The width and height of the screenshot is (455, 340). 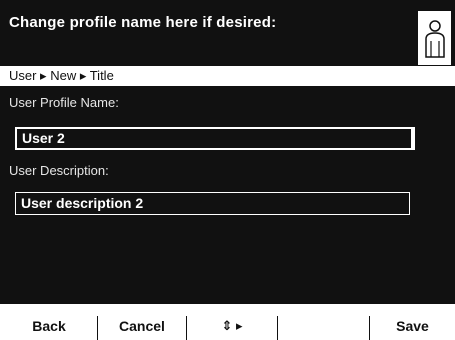 I want to click on cancel-button: Cancel, so click(x=142, y=322).